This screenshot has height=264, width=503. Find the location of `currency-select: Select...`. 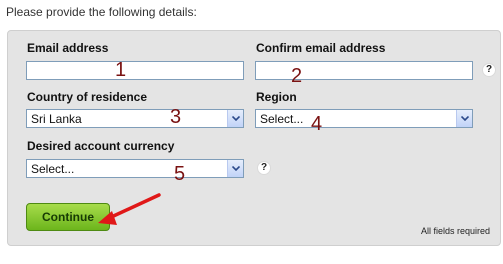

currency-select: Select... is located at coordinates (135, 168).